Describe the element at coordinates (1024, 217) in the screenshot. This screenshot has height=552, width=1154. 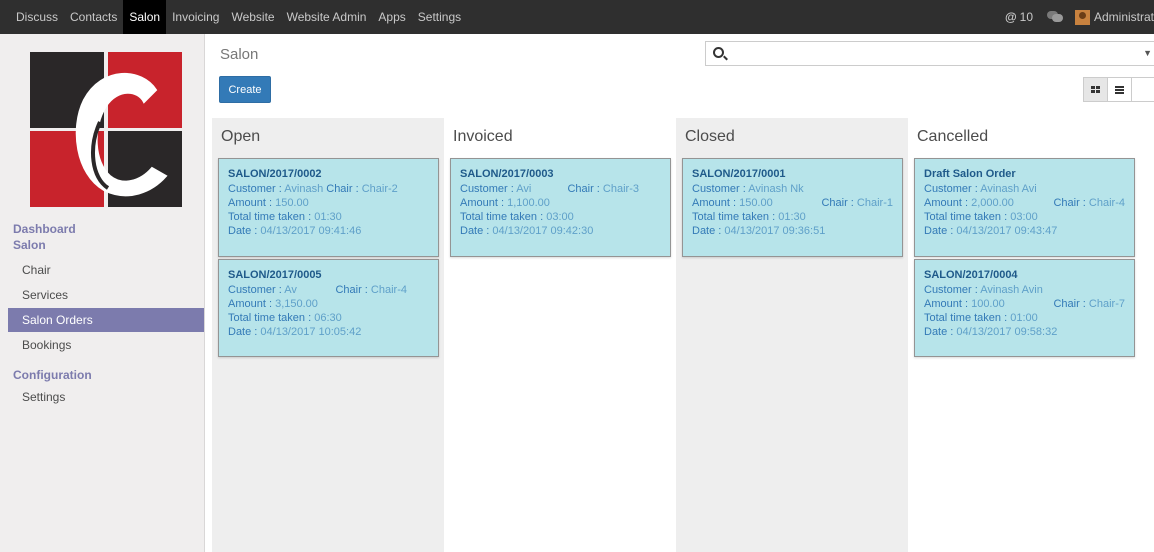
I see `time-value: 03:00` at that location.